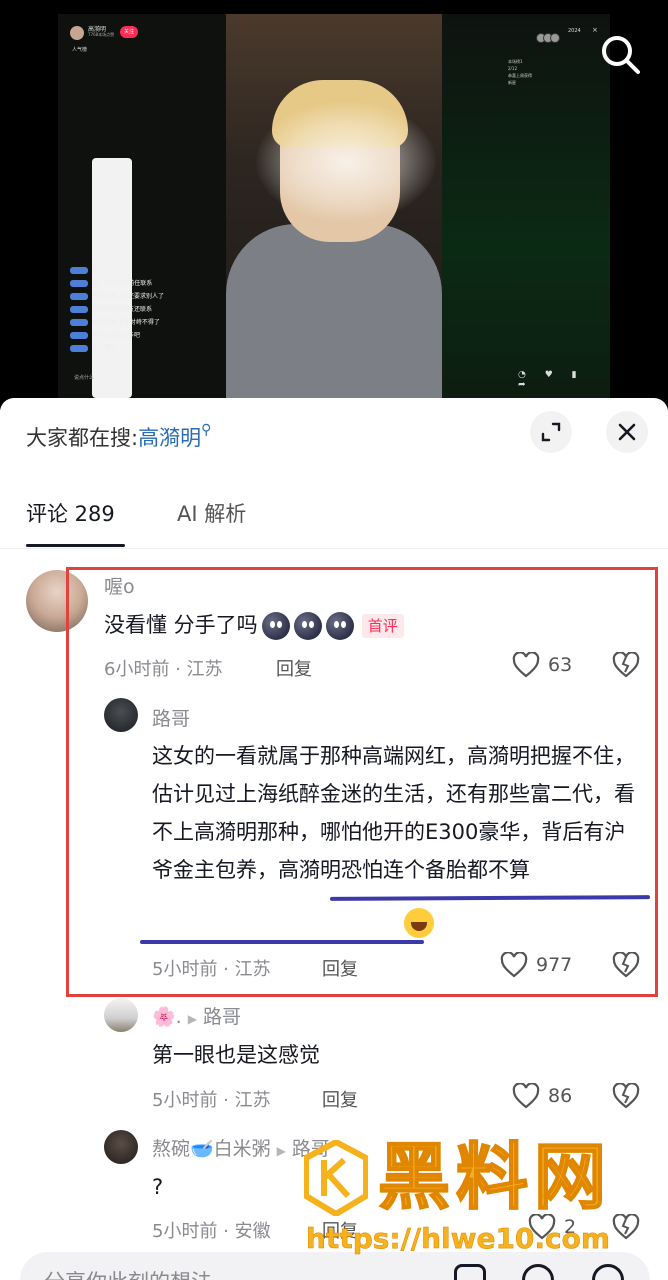 The height and width of the screenshot is (1280, 668). What do you see at coordinates (117, 322) in the screenshot?
I see `chat-line: 俩都开播 连麦对峙不得了` at bounding box center [117, 322].